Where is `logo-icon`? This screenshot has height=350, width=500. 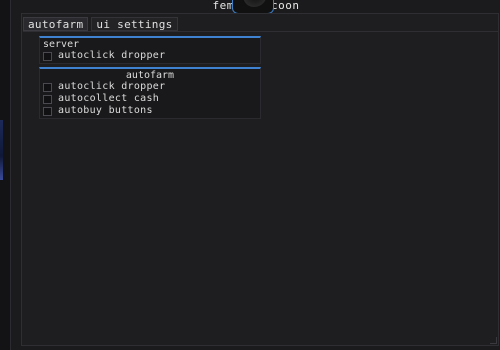
logo-icon is located at coordinates (253, 7).